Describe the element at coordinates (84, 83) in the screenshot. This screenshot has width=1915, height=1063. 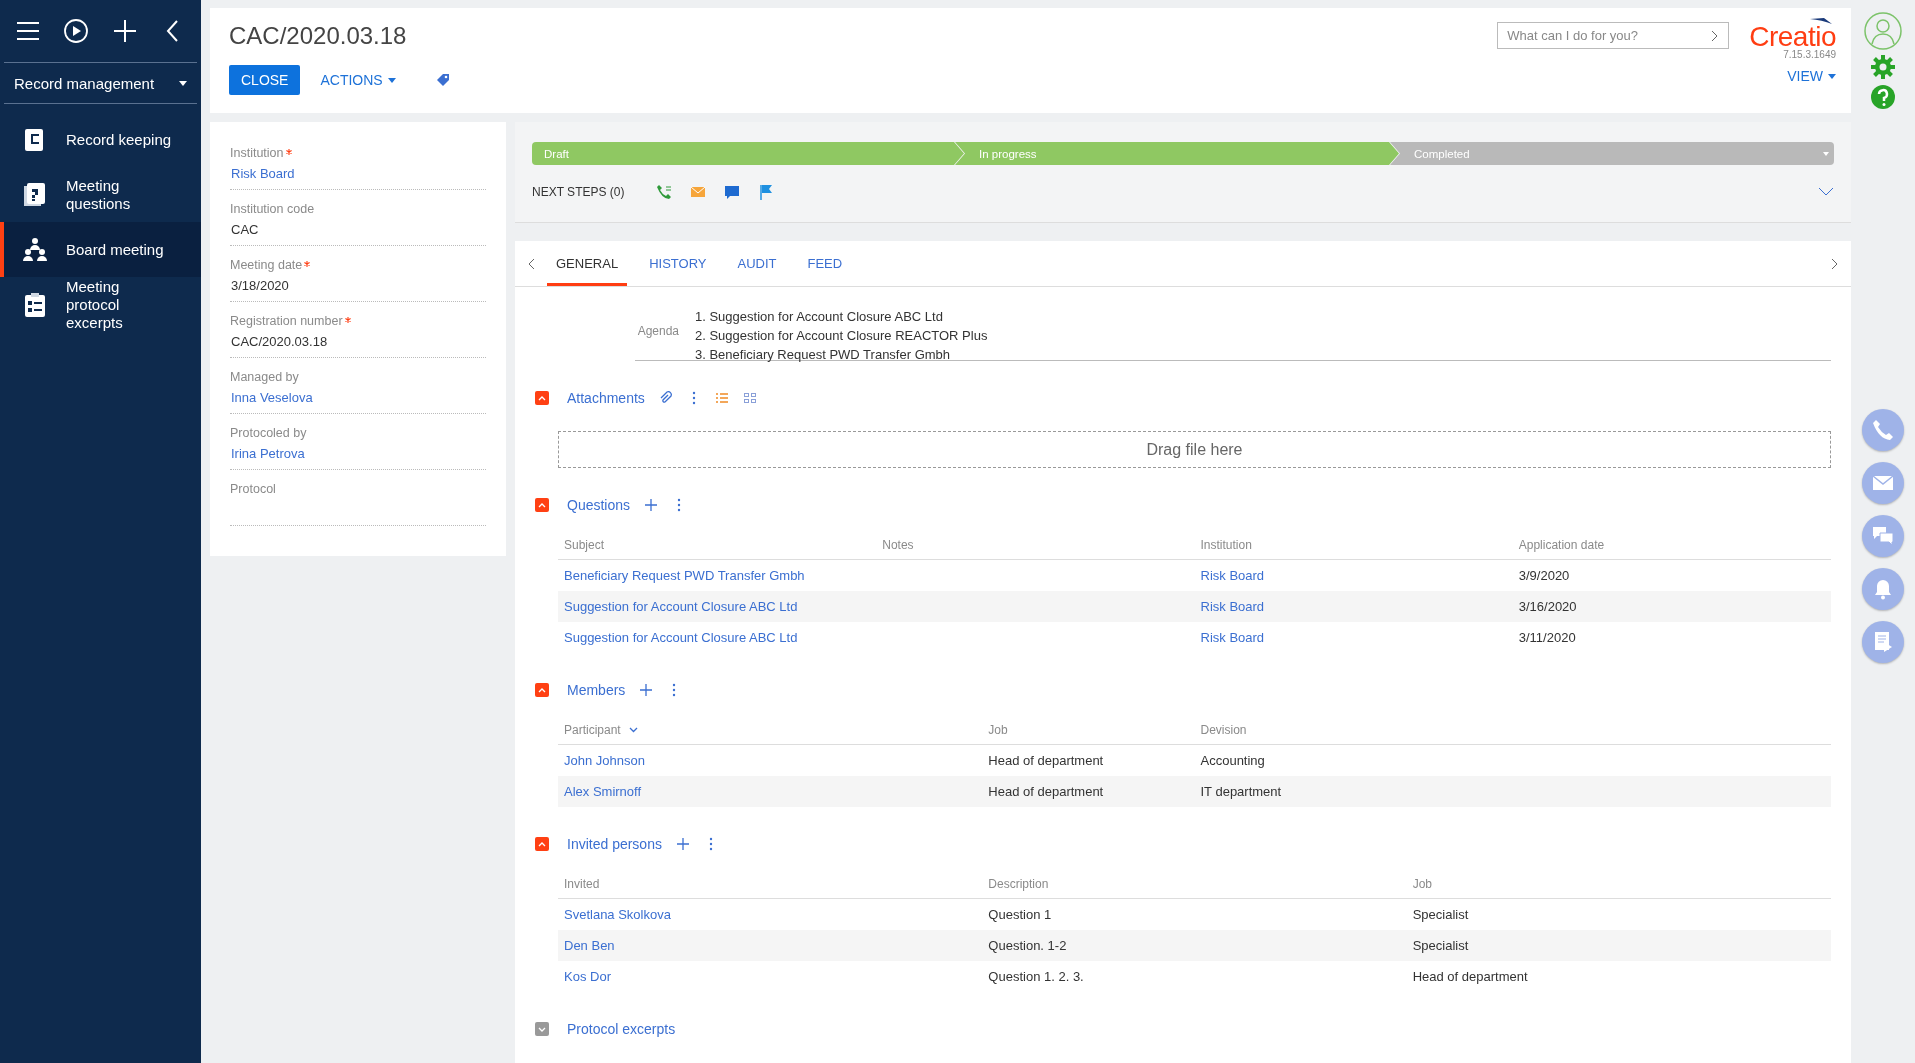
I see `workplace-selector: Record management` at that location.